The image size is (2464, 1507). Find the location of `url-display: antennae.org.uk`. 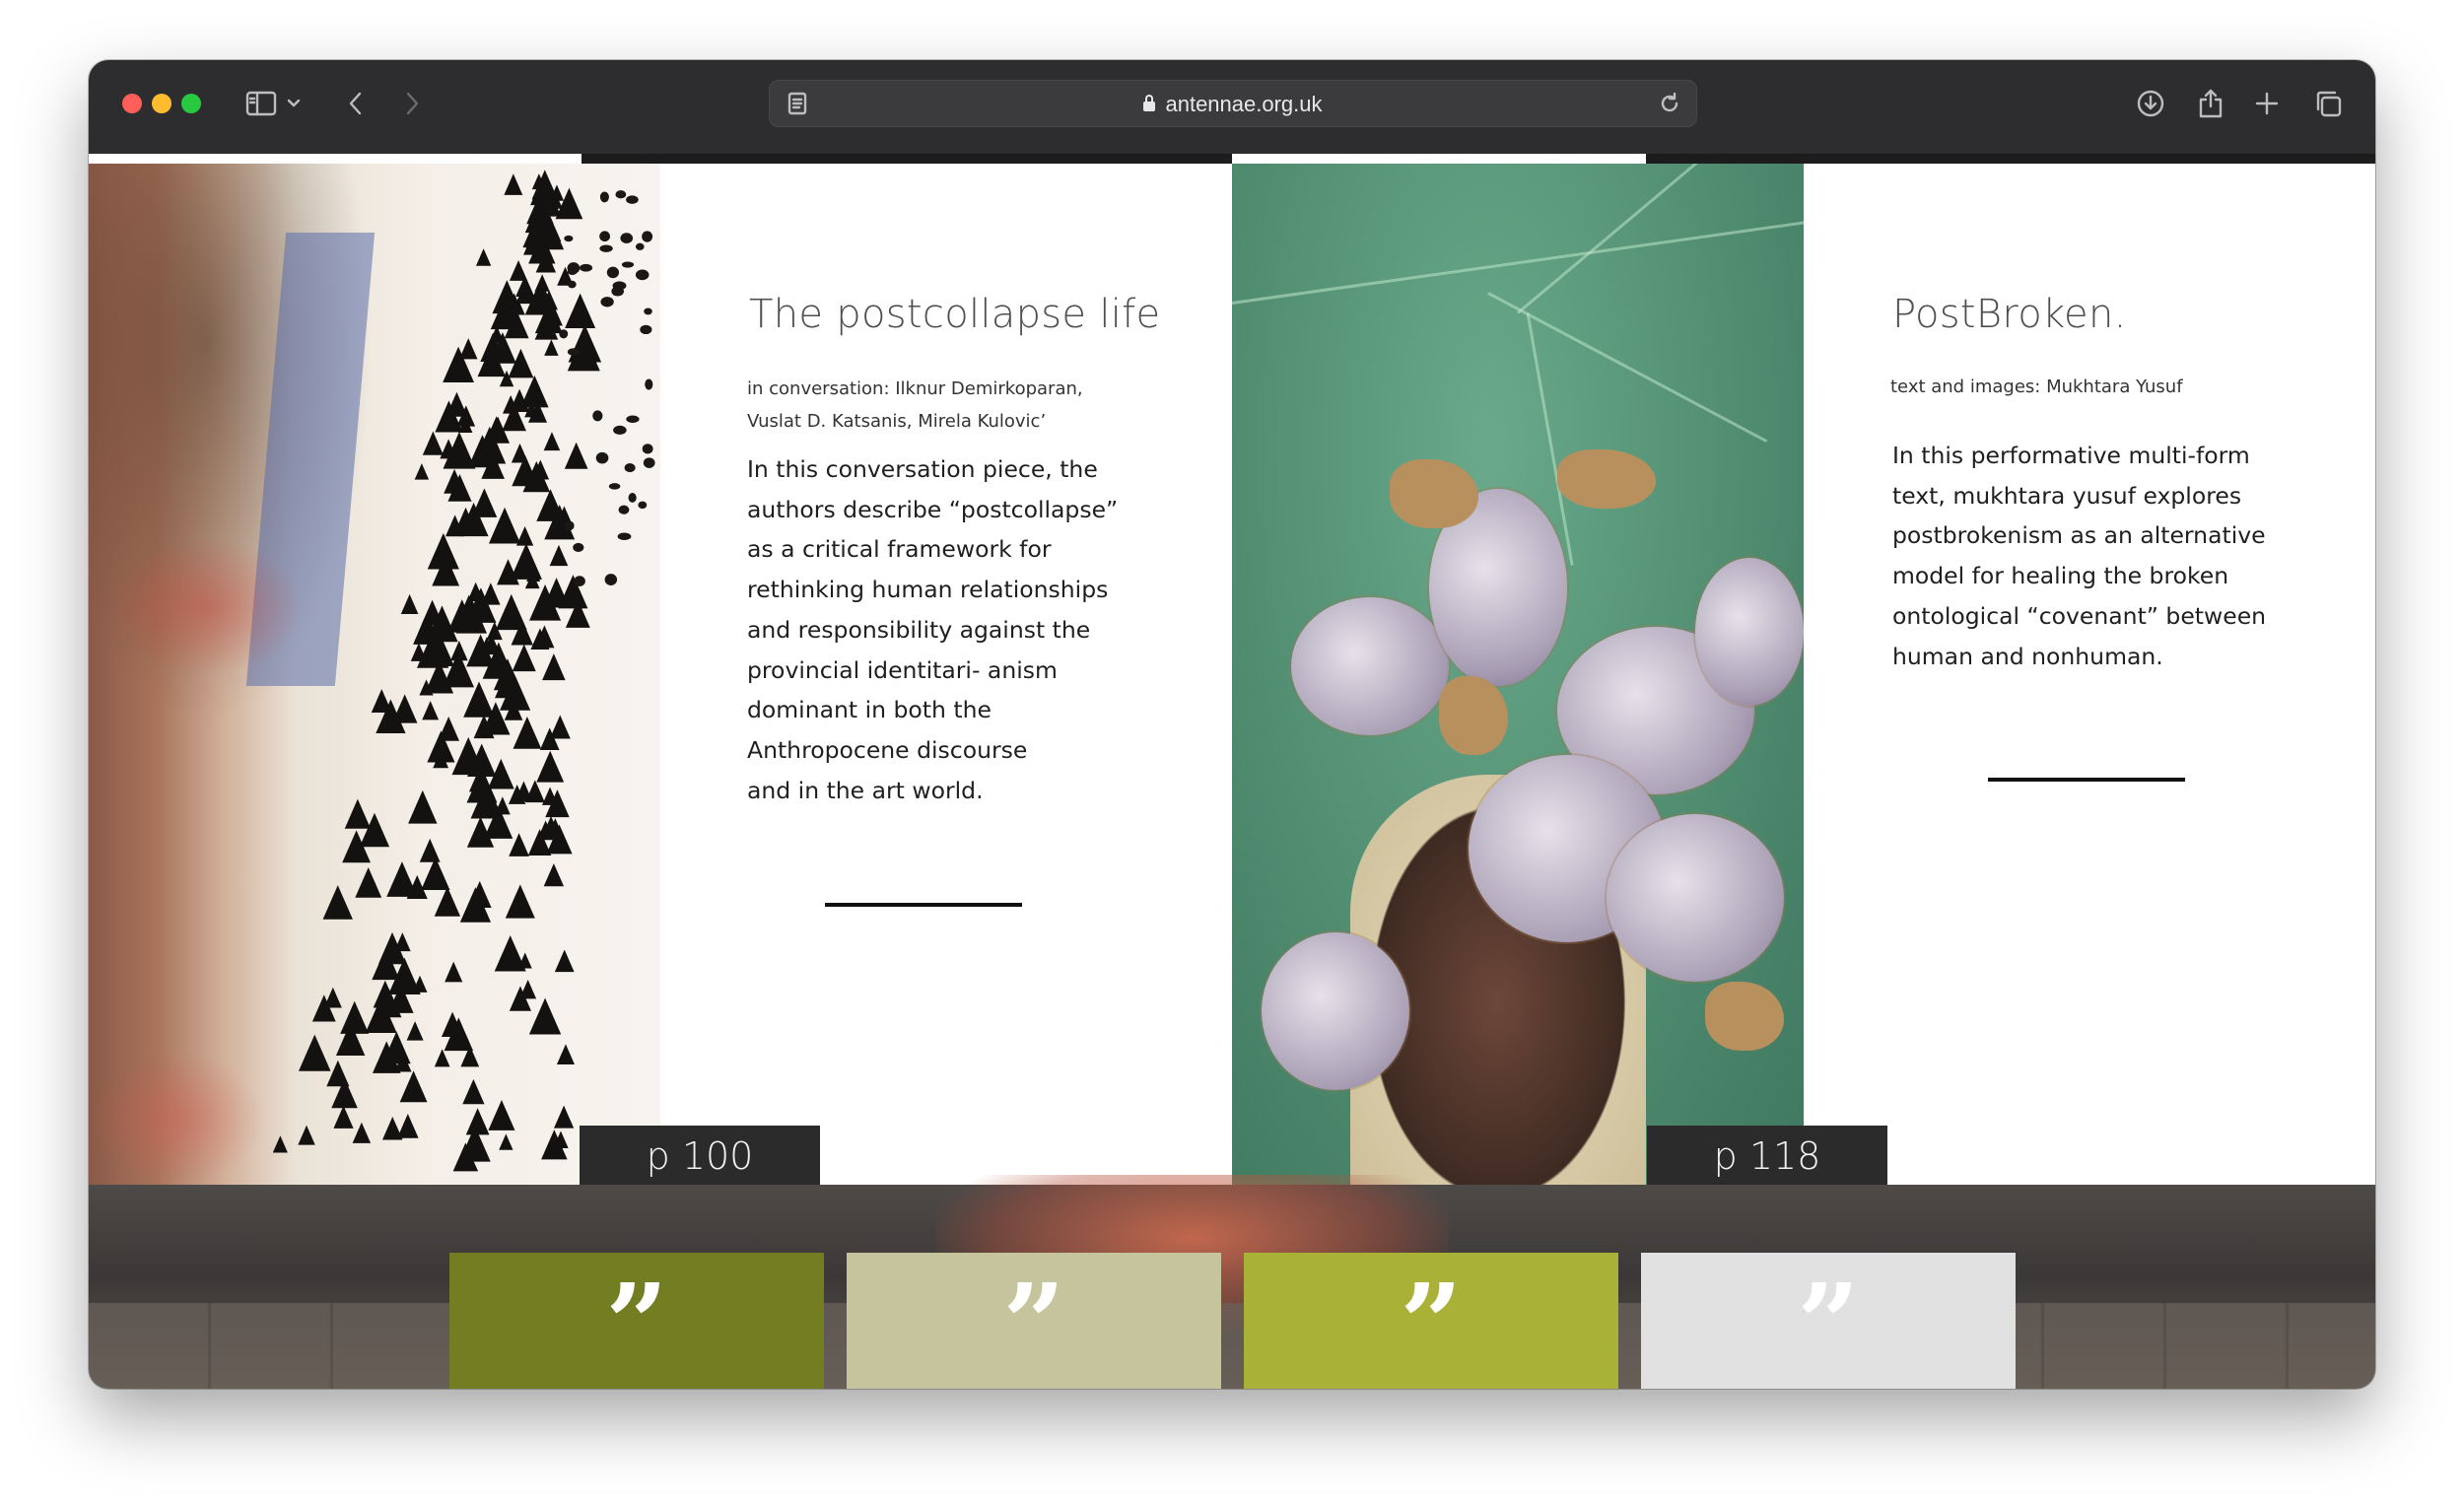

url-display: antennae.org.uk is located at coordinates (1233, 104).